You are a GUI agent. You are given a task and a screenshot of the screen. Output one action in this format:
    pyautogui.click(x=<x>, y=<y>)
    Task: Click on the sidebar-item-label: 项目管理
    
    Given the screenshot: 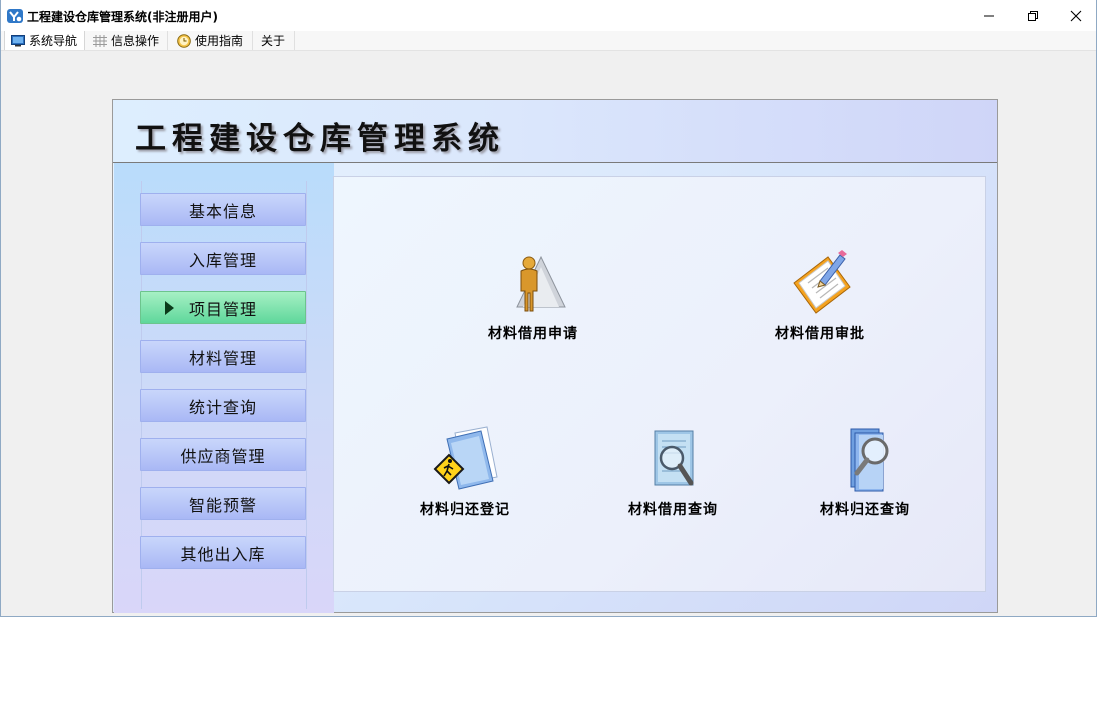 What is the action you would take?
    pyautogui.click(x=222, y=309)
    